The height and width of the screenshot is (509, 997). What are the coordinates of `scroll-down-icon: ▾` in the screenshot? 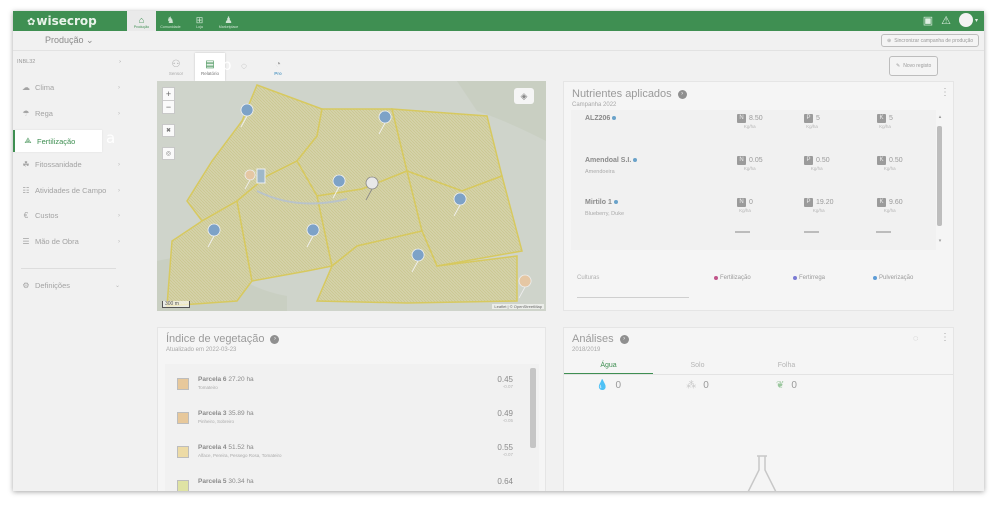 It's located at (940, 241).